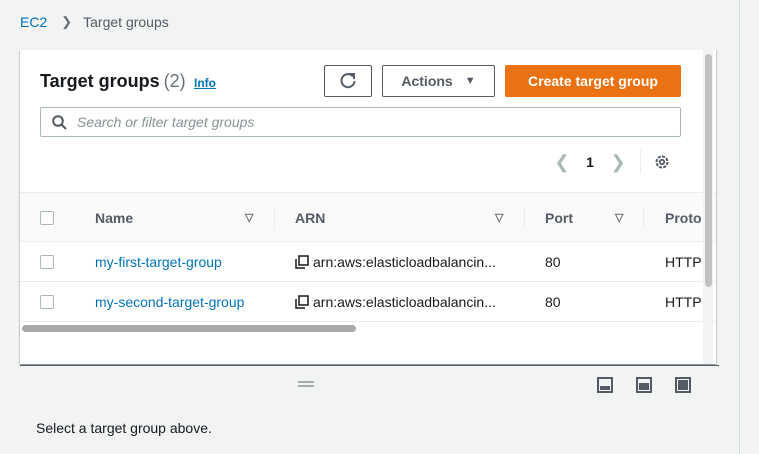  What do you see at coordinates (739, 227) in the screenshot?
I see `content-divider` at bounding box center [739, 227].